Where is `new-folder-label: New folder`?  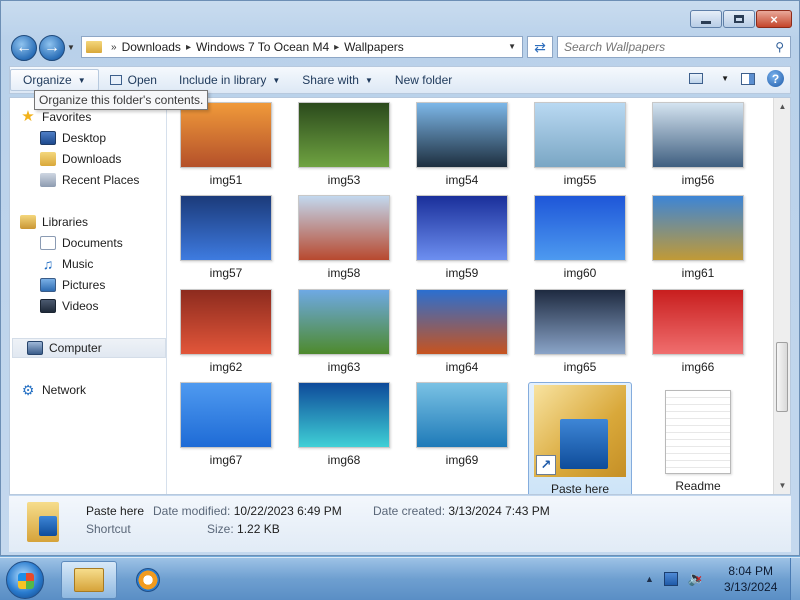
new-folder-label: New folder is located at coordinates (423, 80).